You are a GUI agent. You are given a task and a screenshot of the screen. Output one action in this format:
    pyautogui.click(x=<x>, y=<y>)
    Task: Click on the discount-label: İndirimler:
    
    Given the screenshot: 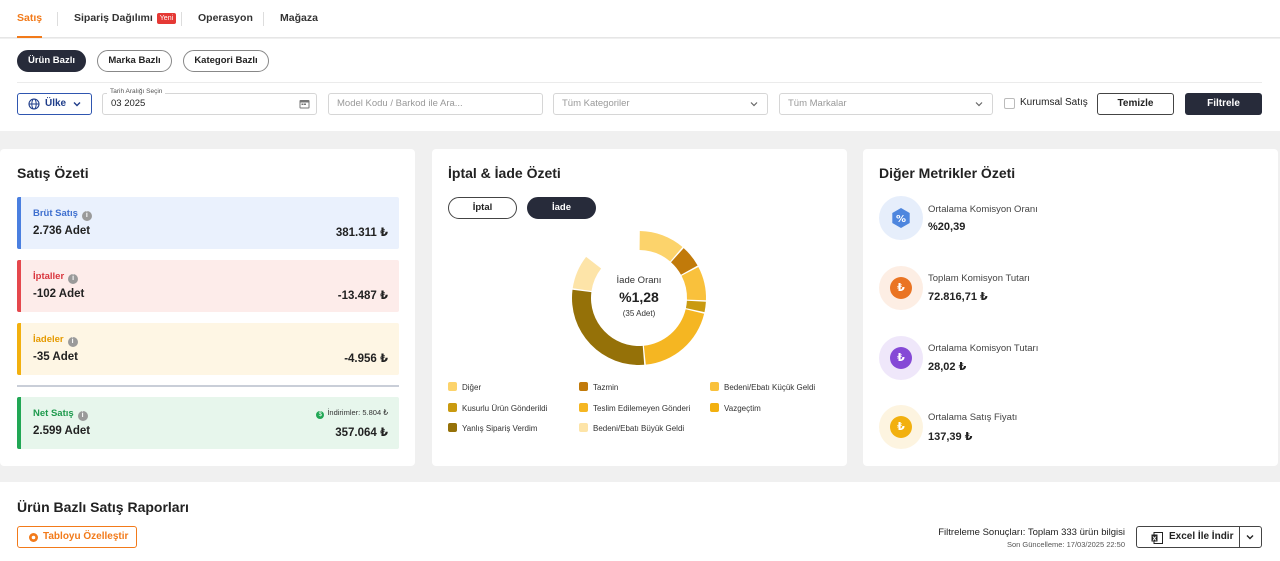 What is the action you would take?
    pyautogui.click(x=344, y=412)
    